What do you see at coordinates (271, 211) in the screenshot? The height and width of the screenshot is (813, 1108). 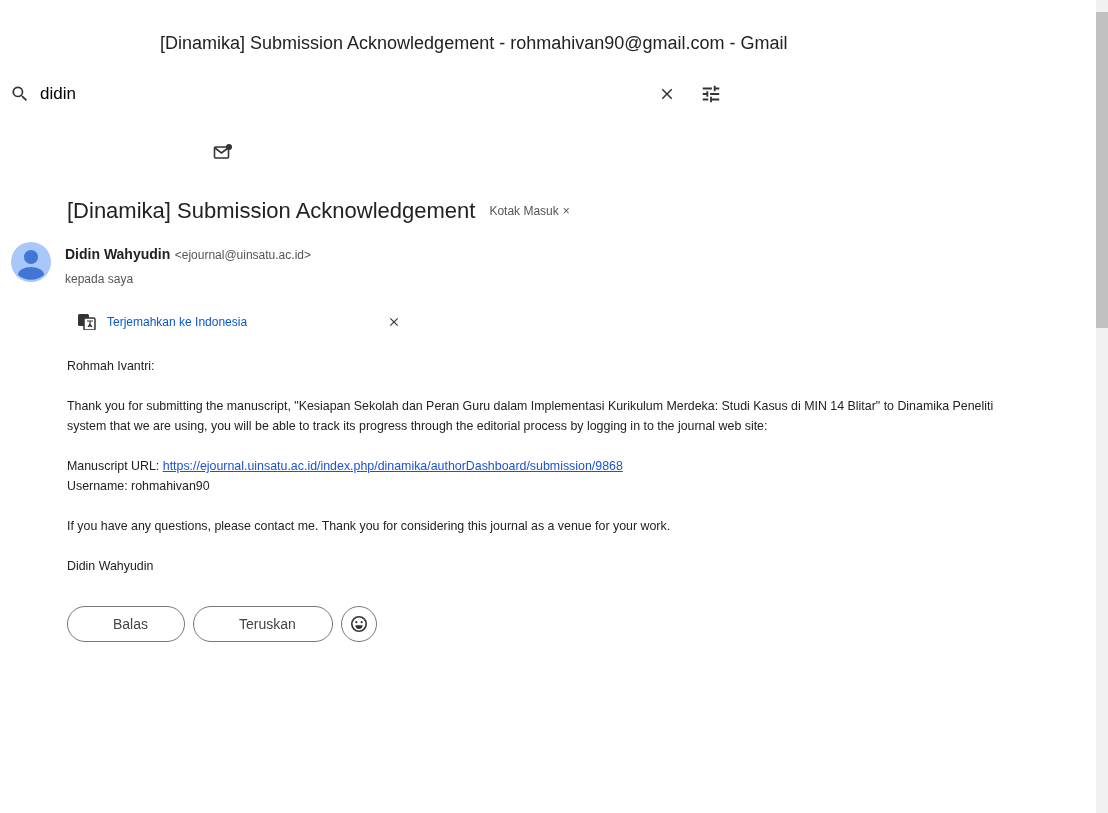 I see `email-subject: [Dinamika] Submission Acknowledgement` at bounding box center [271, 211].